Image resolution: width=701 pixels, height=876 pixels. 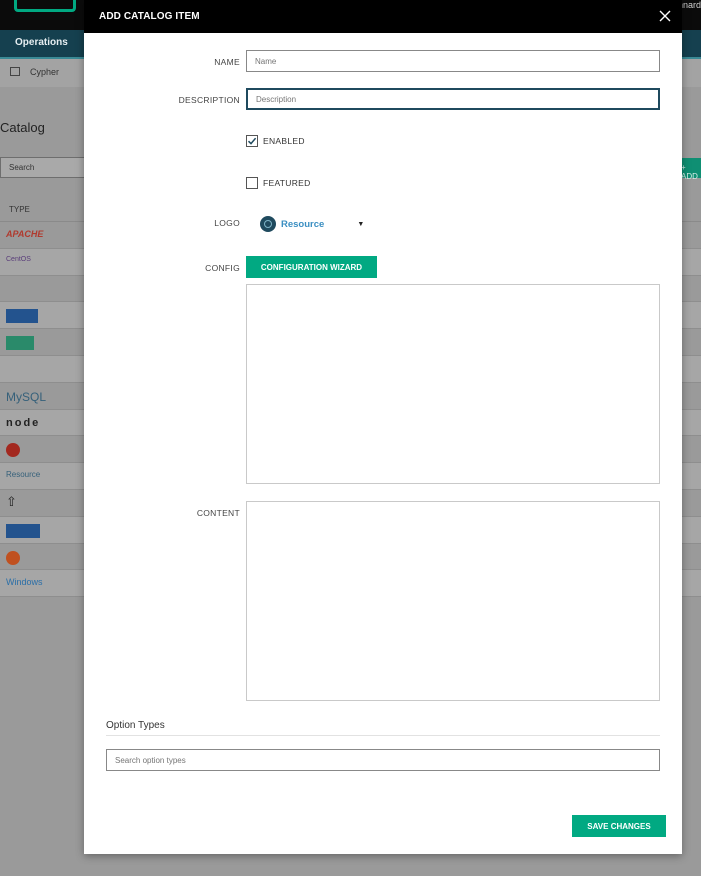 What do you see at coordinates (218, 513) in the screenshot?
I see `content-label: CONTENT` at bounding box center [218, 513].